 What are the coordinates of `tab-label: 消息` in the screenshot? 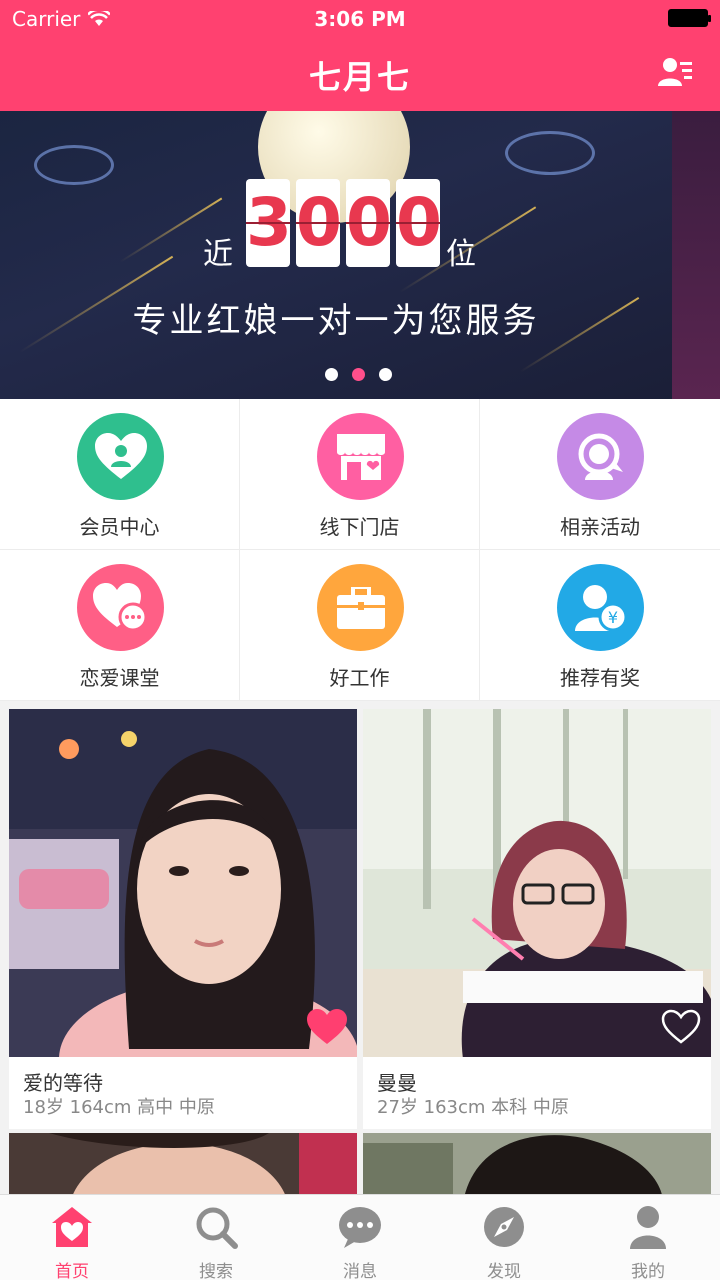 It's located at (360, 1271).